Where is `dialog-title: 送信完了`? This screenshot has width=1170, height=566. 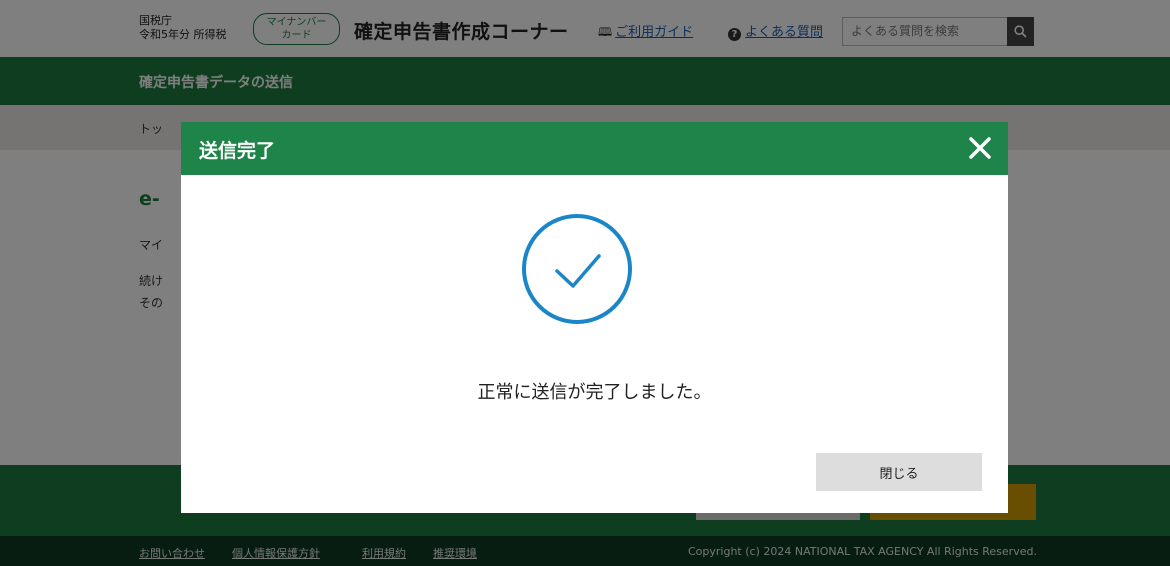
dialog-title: 送信完了 is located at coordinates (237, 151).